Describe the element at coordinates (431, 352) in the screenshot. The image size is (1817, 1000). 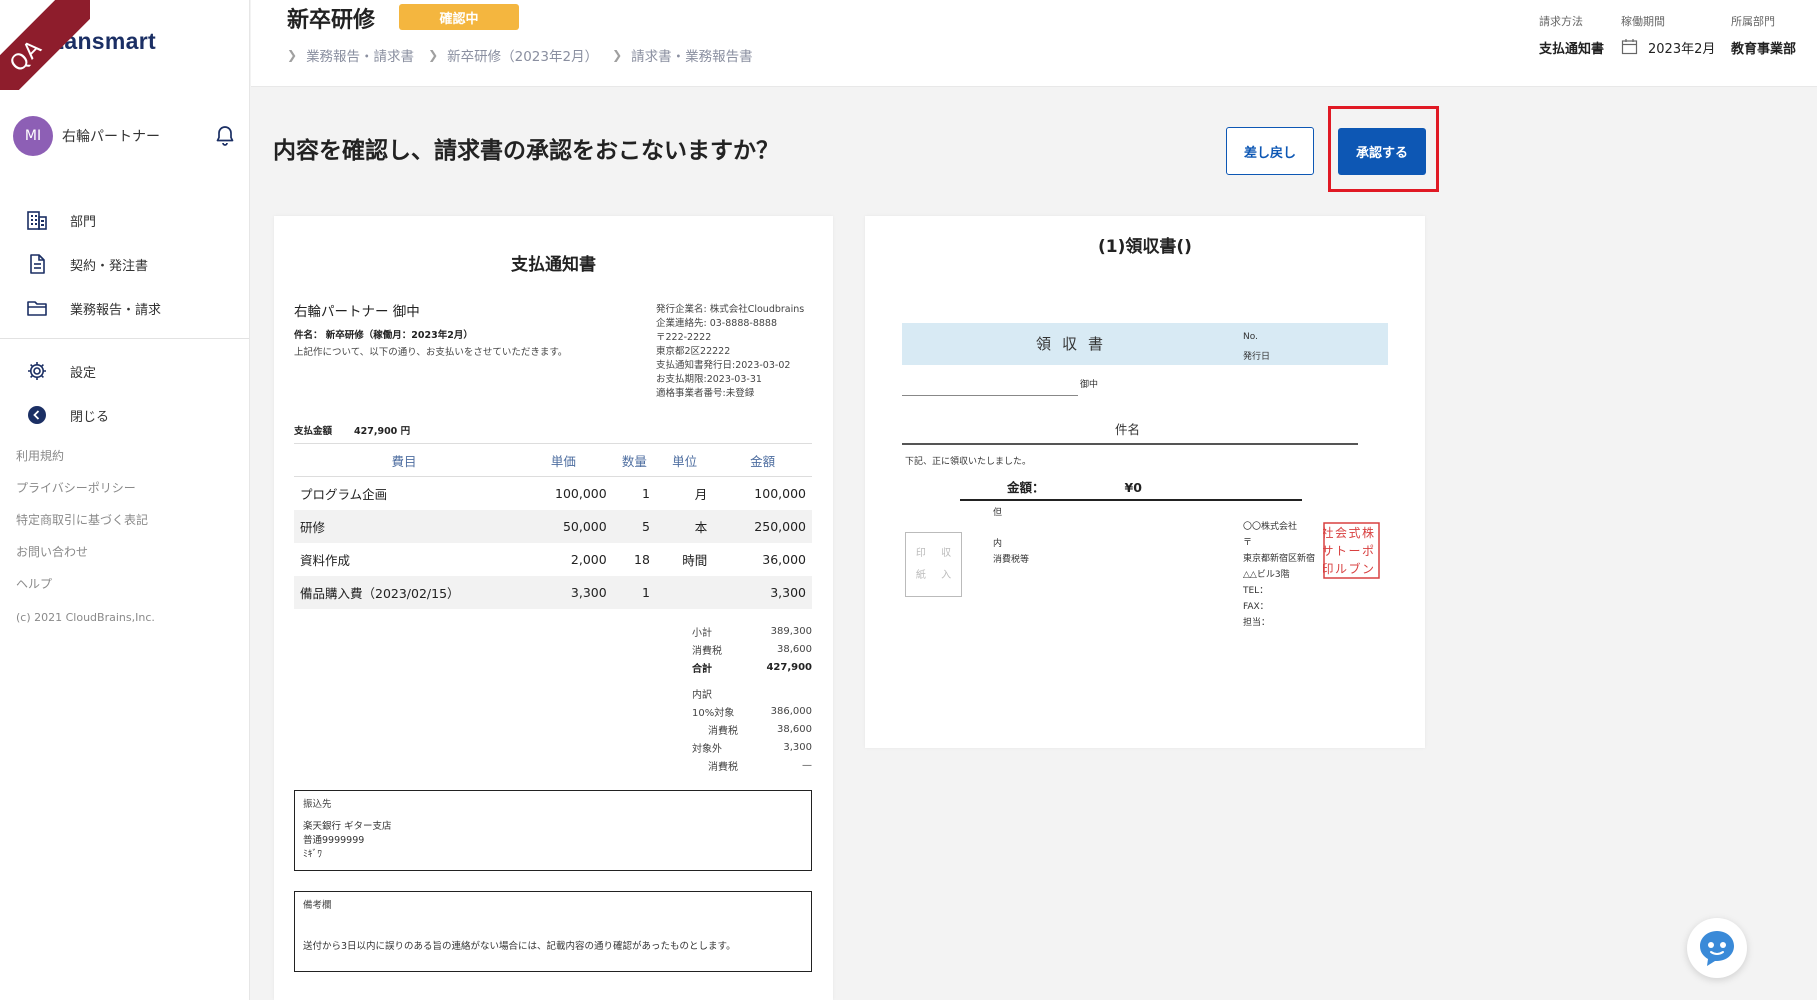
I see `document-lead: 上記作について、以下の通り、お支払いをさせていただきます。` at that location.